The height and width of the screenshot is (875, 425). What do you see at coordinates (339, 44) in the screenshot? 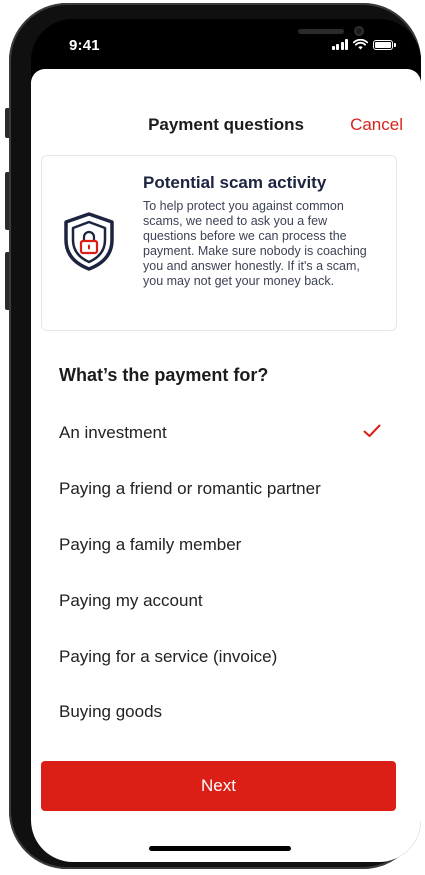
I see `cellular-signal-icon` at bounding box center [339, 44].